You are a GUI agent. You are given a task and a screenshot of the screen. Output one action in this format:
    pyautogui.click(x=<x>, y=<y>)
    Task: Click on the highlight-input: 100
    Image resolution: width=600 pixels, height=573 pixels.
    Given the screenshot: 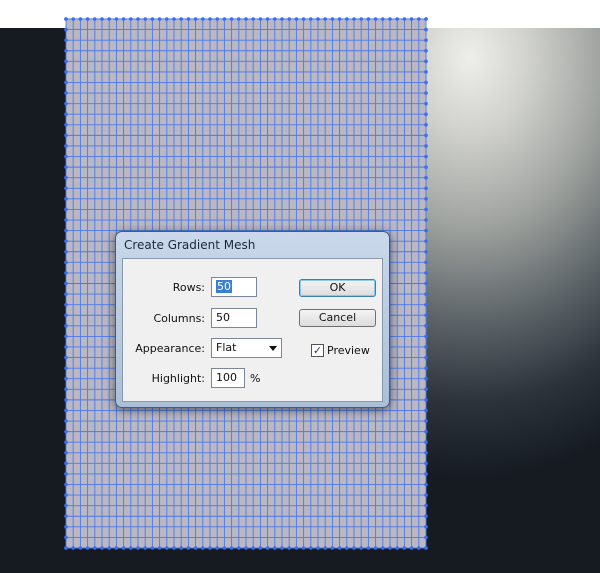 What is the action you would take?
    pyautogui.click(x=228, y=378)
    